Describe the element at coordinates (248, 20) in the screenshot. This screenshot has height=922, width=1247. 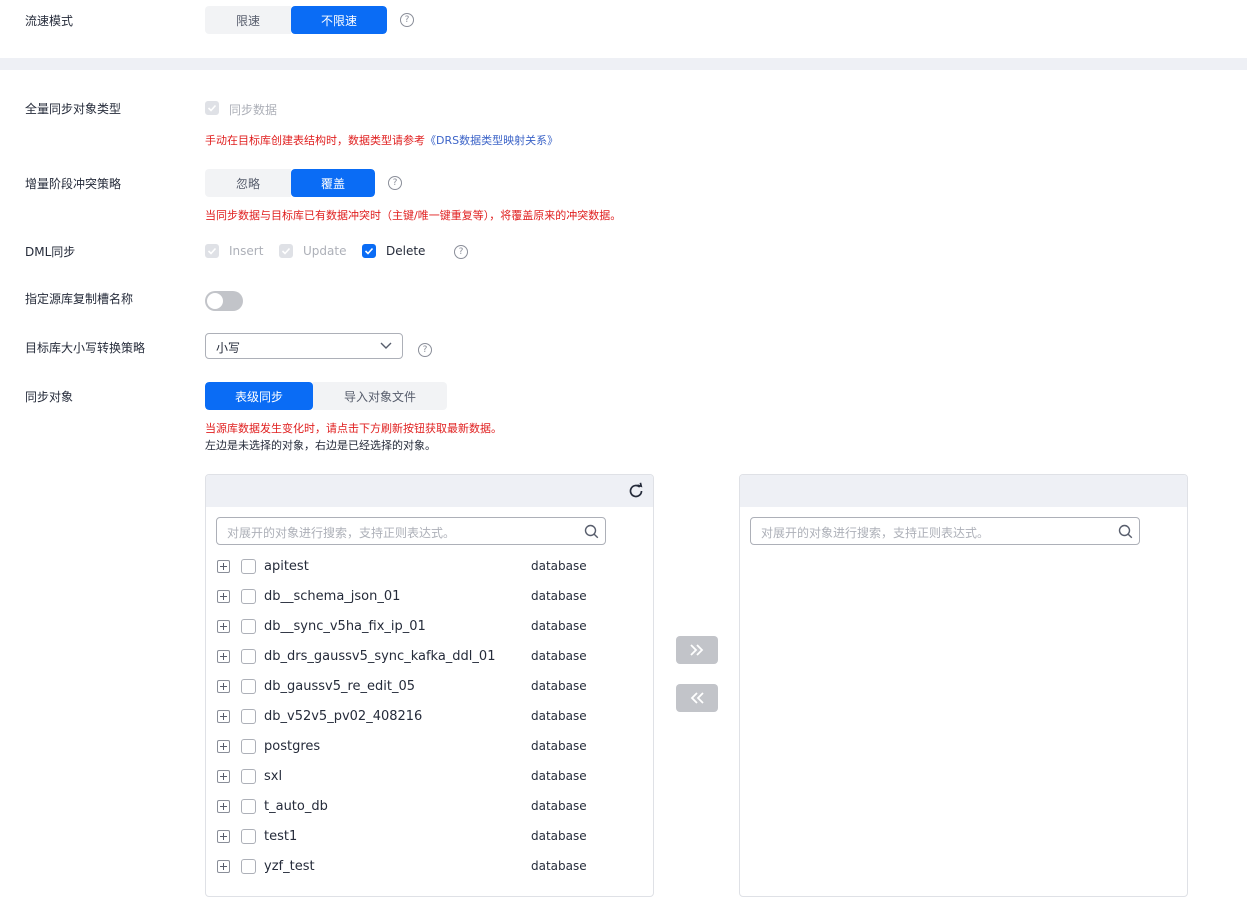
I see `flow-mode-option-limited: 限速` at that location.